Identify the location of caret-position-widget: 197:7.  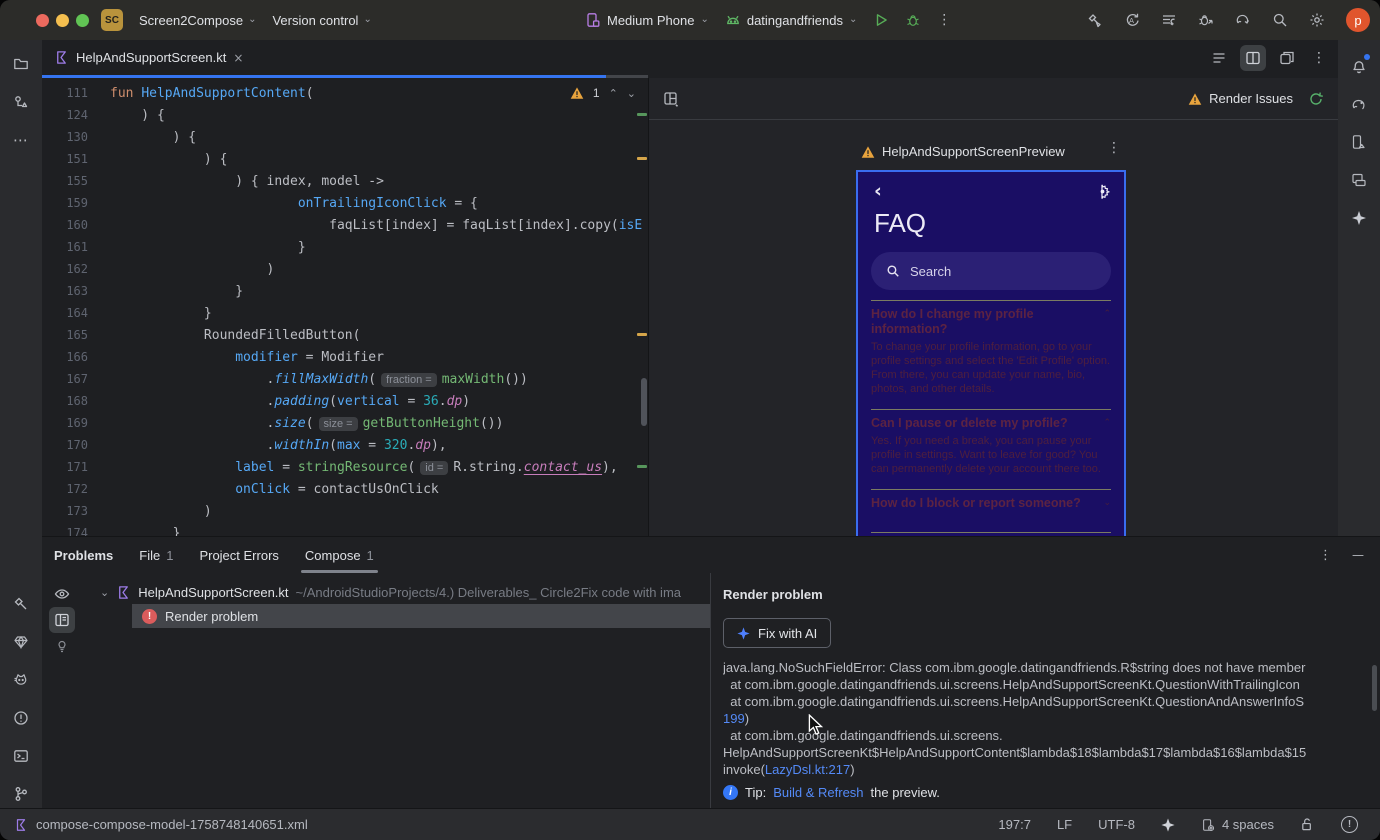
(1014, 824).